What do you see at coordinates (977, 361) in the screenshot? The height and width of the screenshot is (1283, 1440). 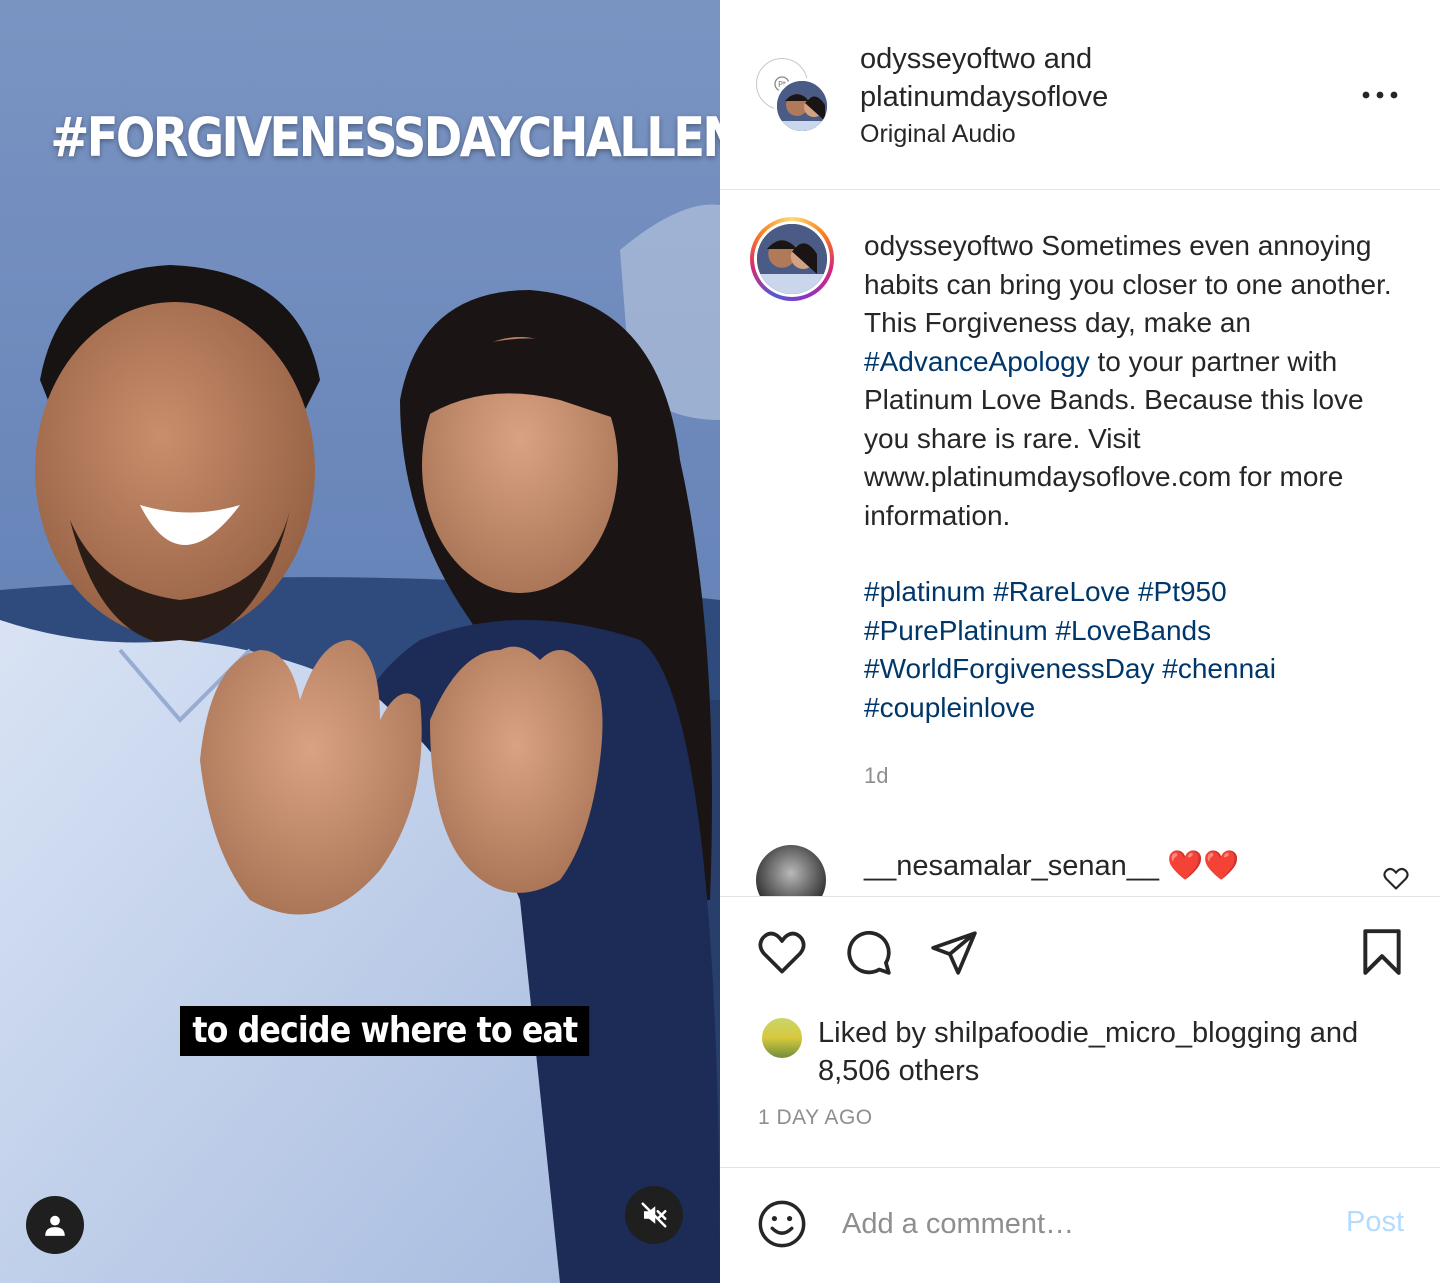 I see `hashtag-link: #AdvanceApology` at bounding box center [977, 361].